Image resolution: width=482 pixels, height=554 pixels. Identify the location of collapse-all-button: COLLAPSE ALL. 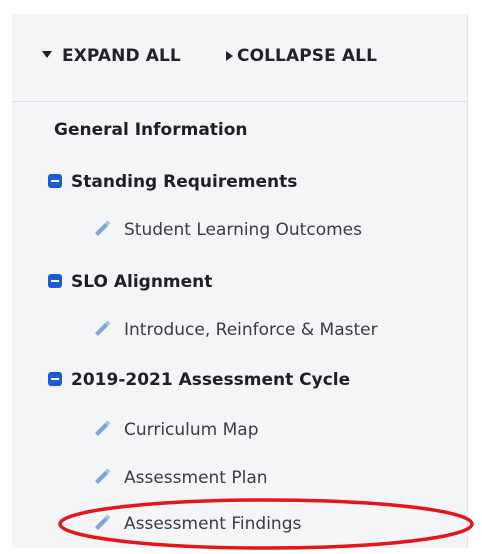
(307, 56).